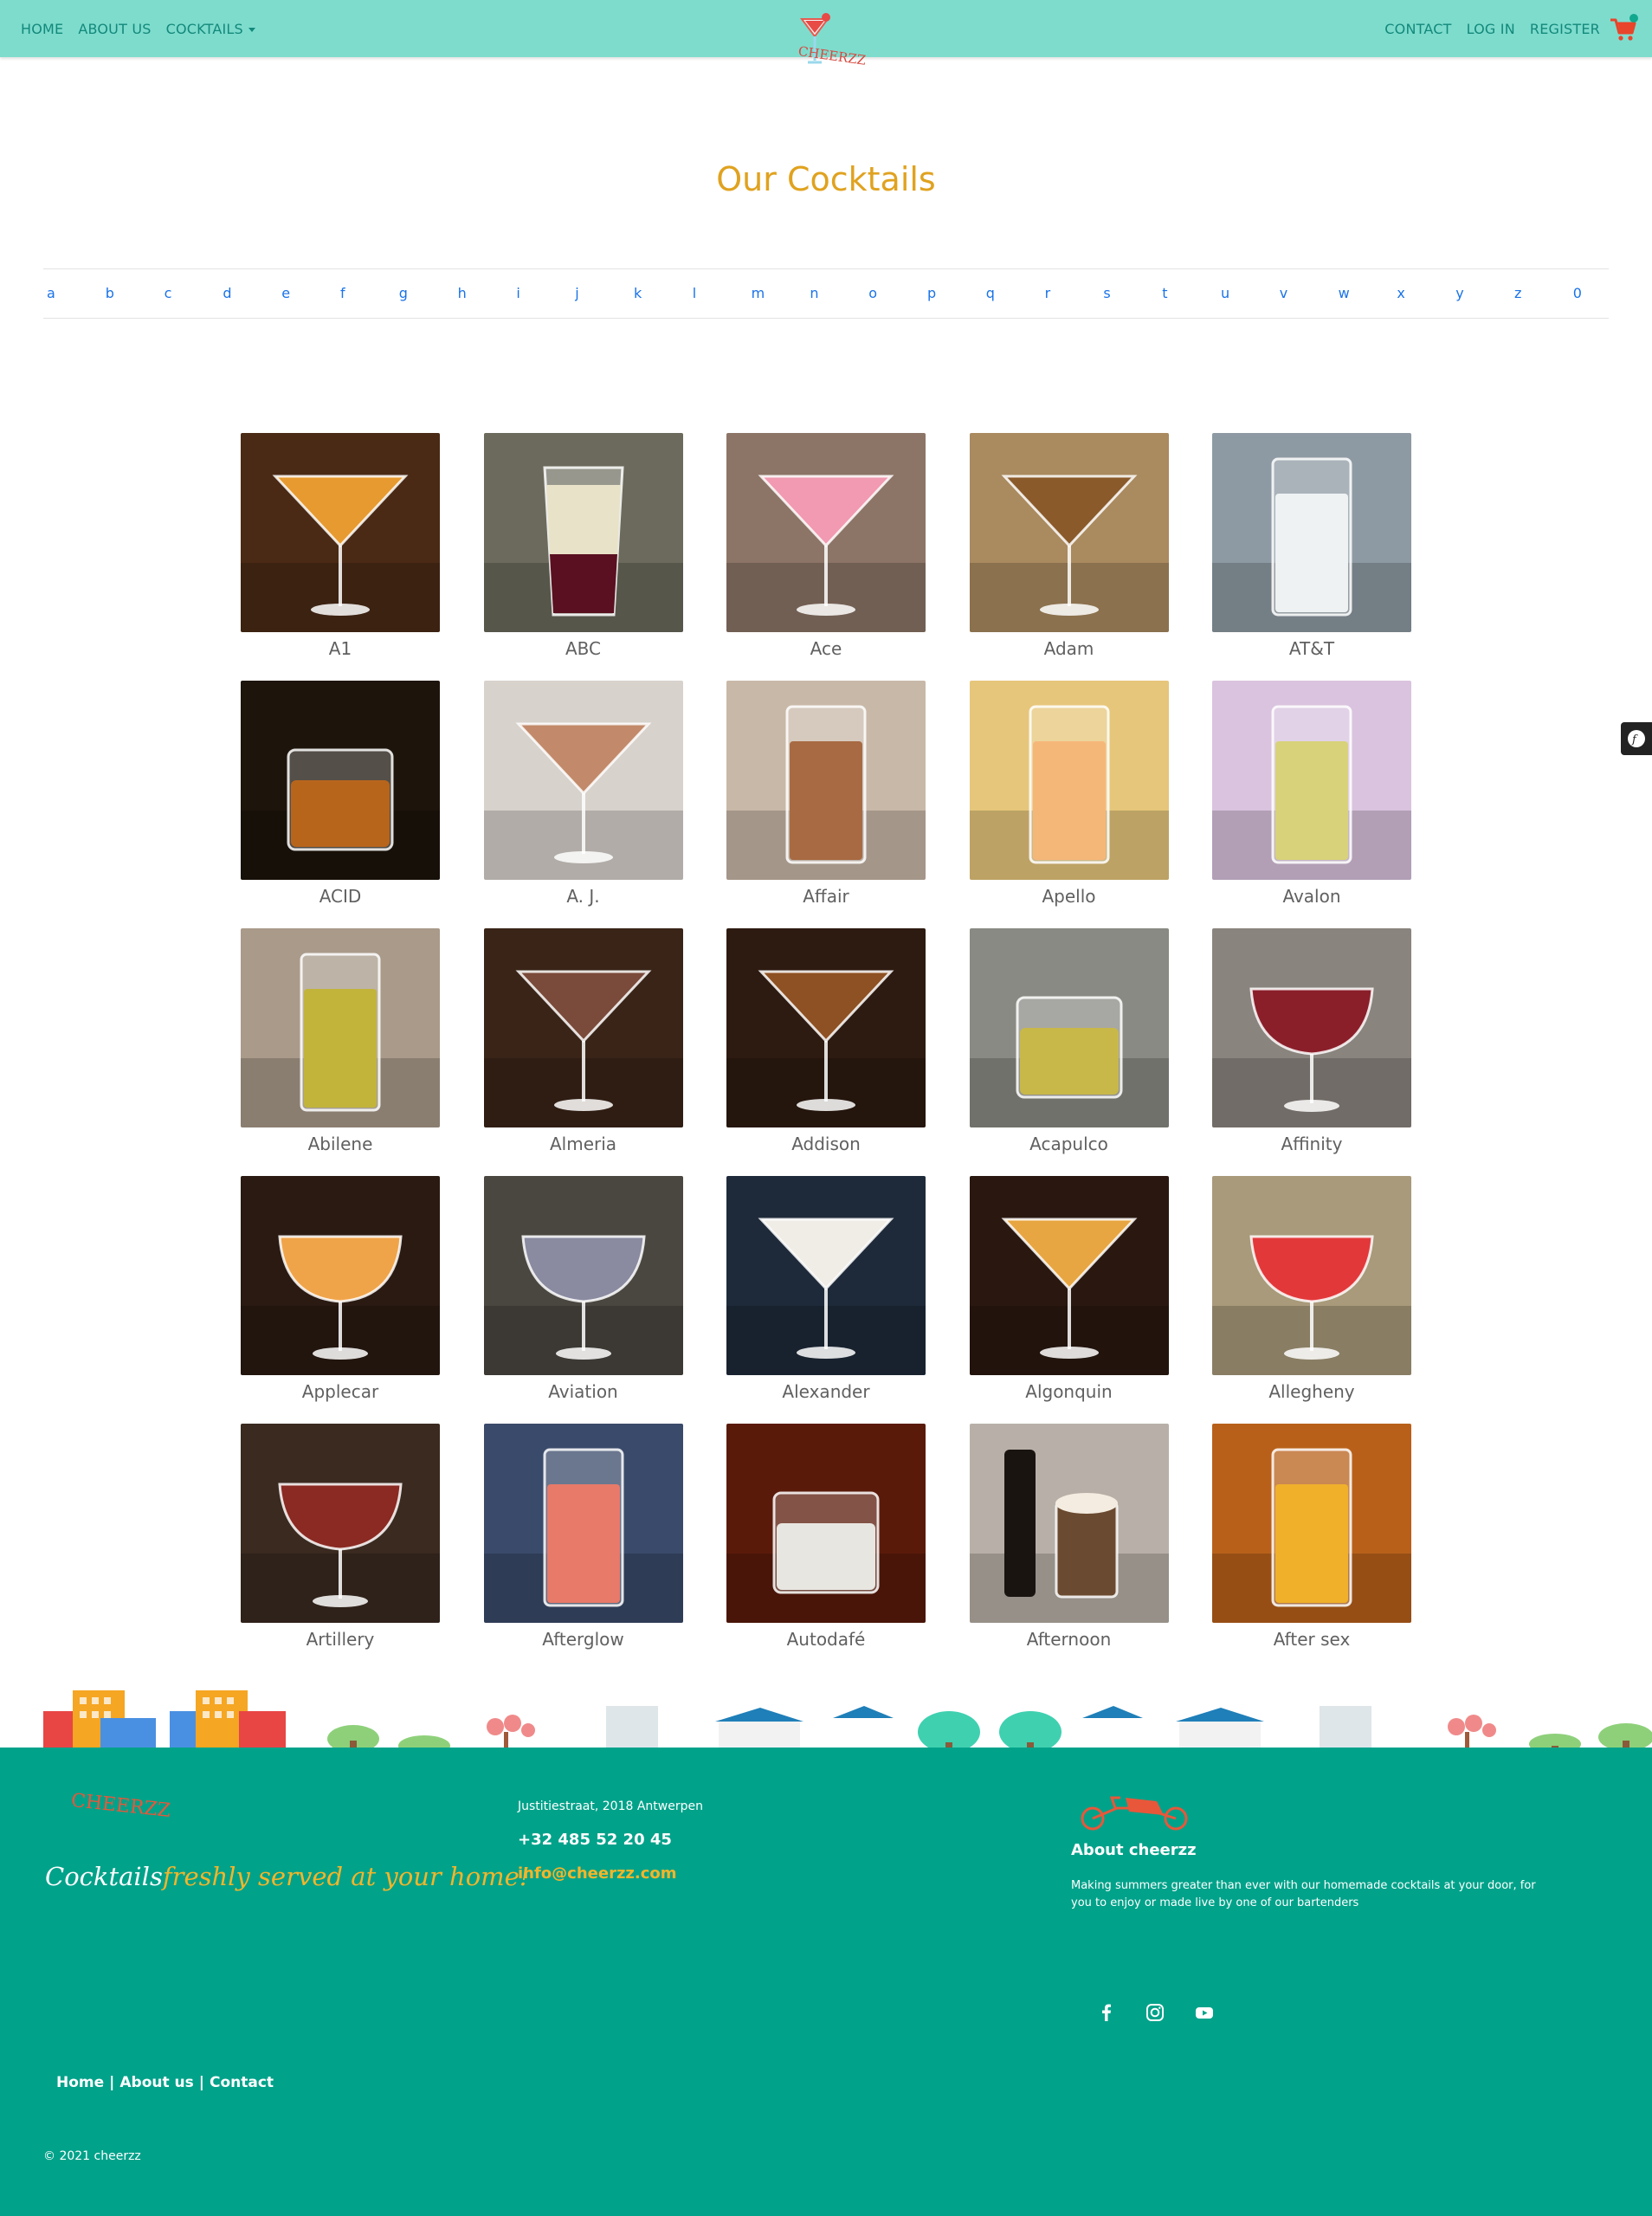 The width and height of the screenshot is (1652, 2216). What do you see at coordinates (583, 1639) in the screenshot?
I see `cocktail-name: Afterglow` at bounding box center [583, 1639].